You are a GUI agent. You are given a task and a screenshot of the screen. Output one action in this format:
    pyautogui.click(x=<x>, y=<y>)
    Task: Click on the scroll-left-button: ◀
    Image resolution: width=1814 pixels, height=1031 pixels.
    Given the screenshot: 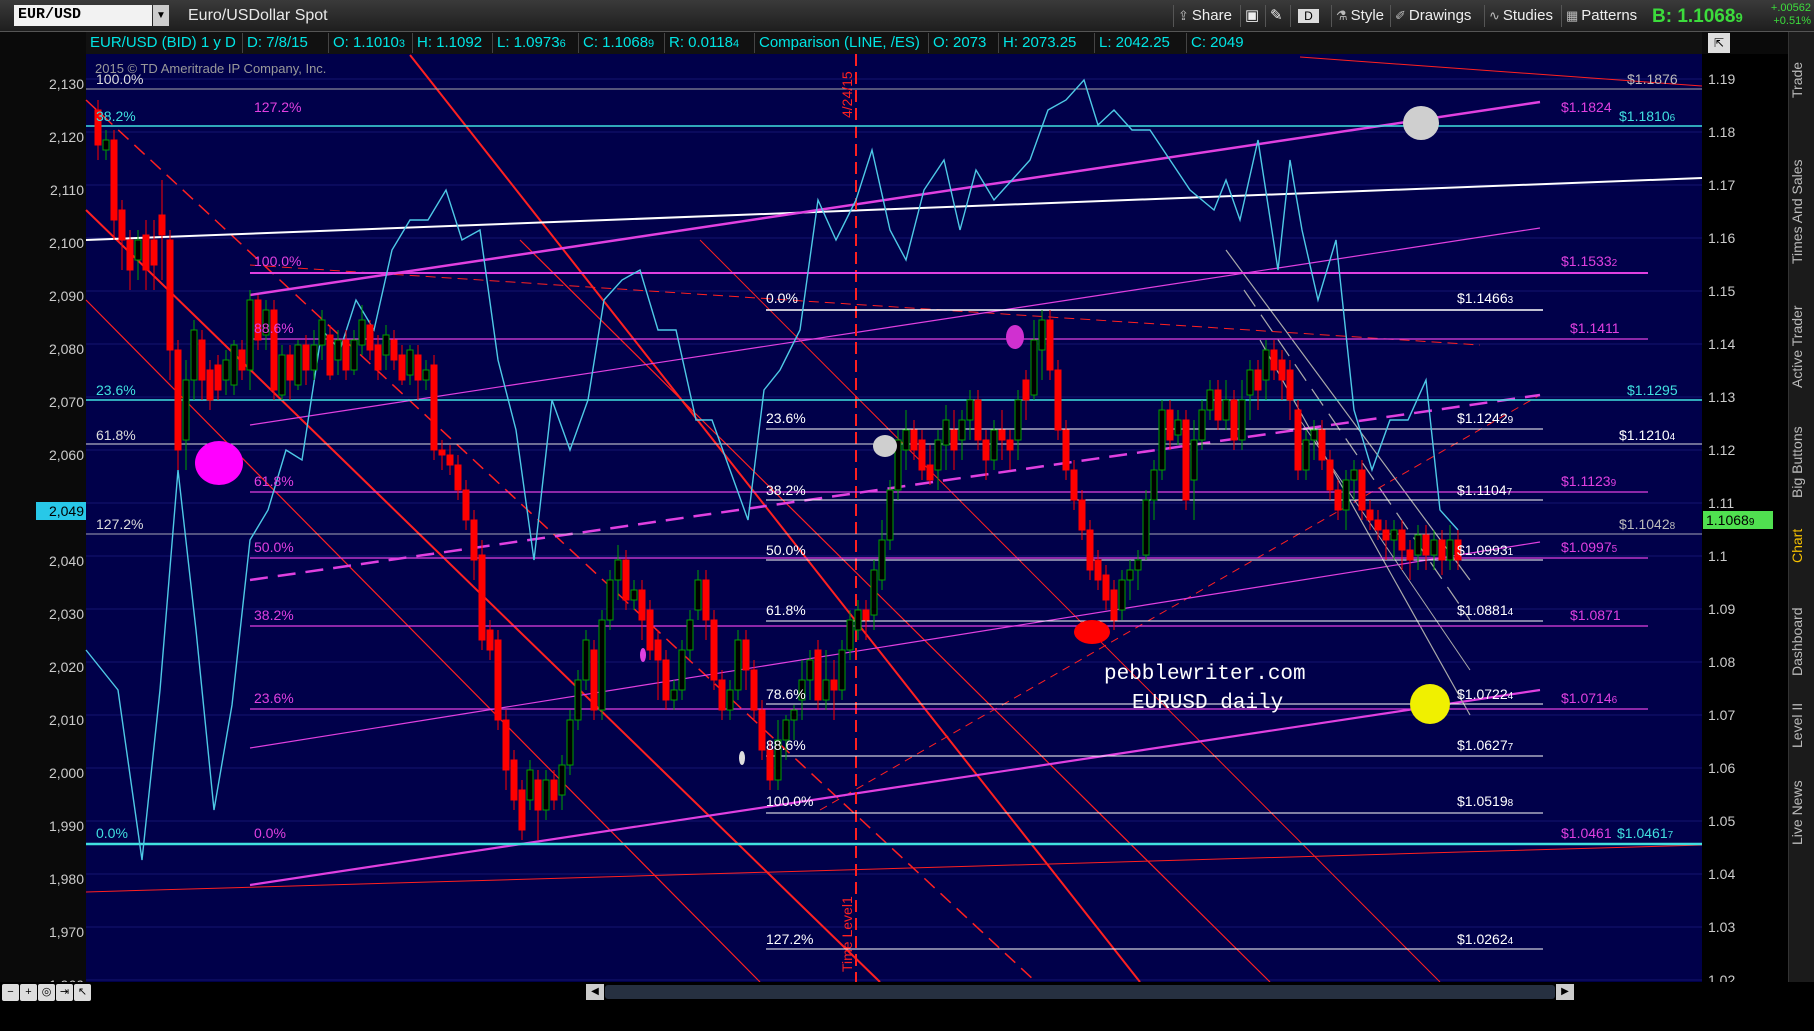 What is the action you would take?
    pyautogui.click(x=595, y=992)
    